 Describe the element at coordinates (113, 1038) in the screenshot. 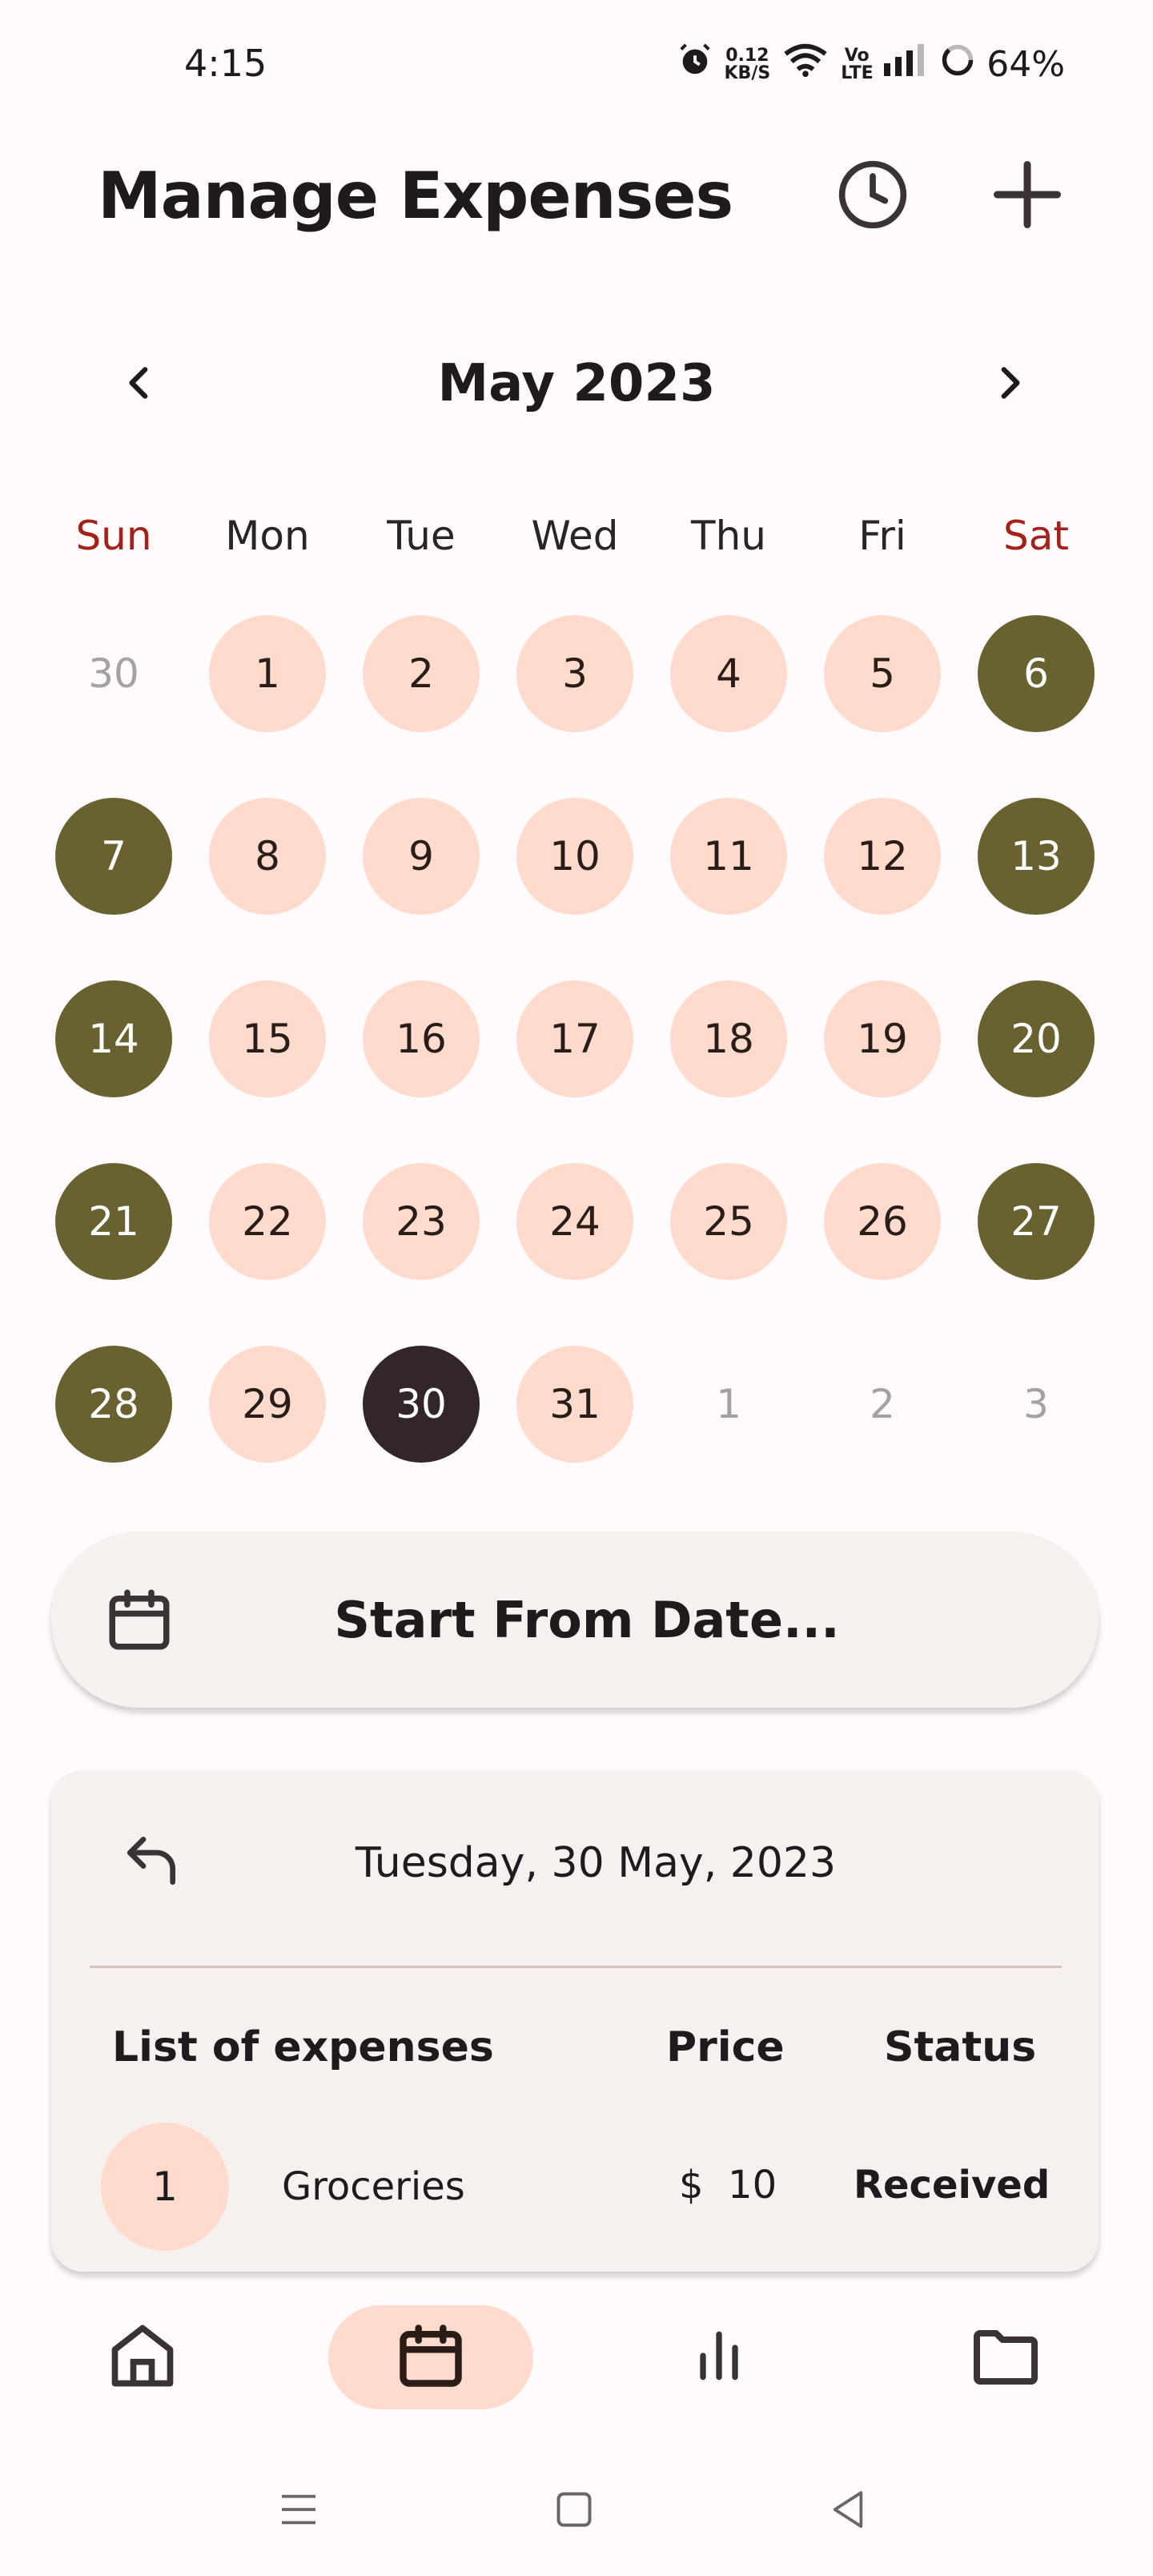

I see `calendar-day: 14` at that location.